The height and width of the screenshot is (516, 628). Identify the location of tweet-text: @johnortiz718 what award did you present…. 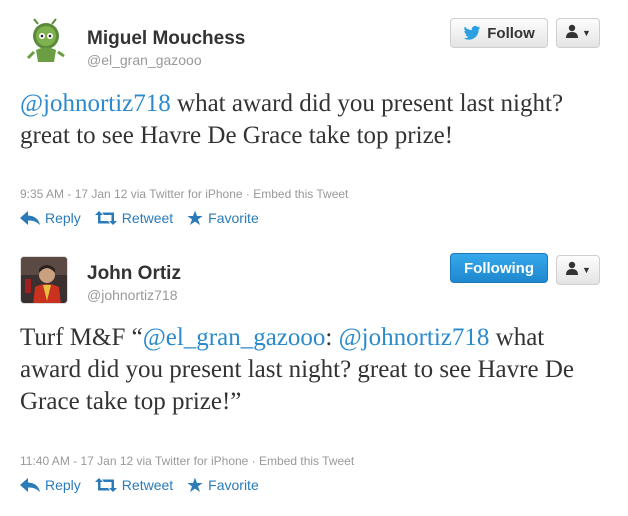
(315, 120).